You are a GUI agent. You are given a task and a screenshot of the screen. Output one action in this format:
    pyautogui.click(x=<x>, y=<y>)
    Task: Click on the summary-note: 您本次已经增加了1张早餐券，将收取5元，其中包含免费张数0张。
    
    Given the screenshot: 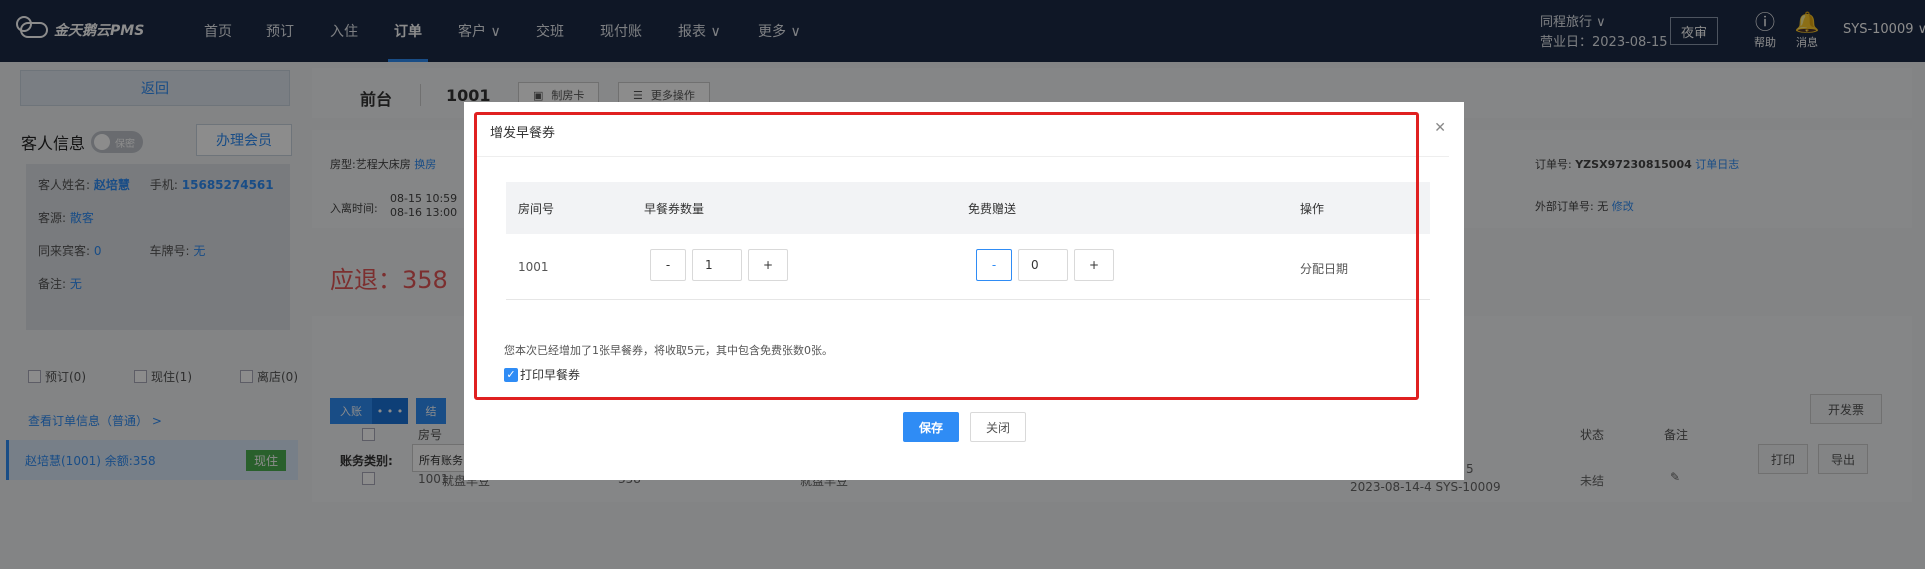 What is the action you would take?
    pyautogui.click(x=668, y=350)
    